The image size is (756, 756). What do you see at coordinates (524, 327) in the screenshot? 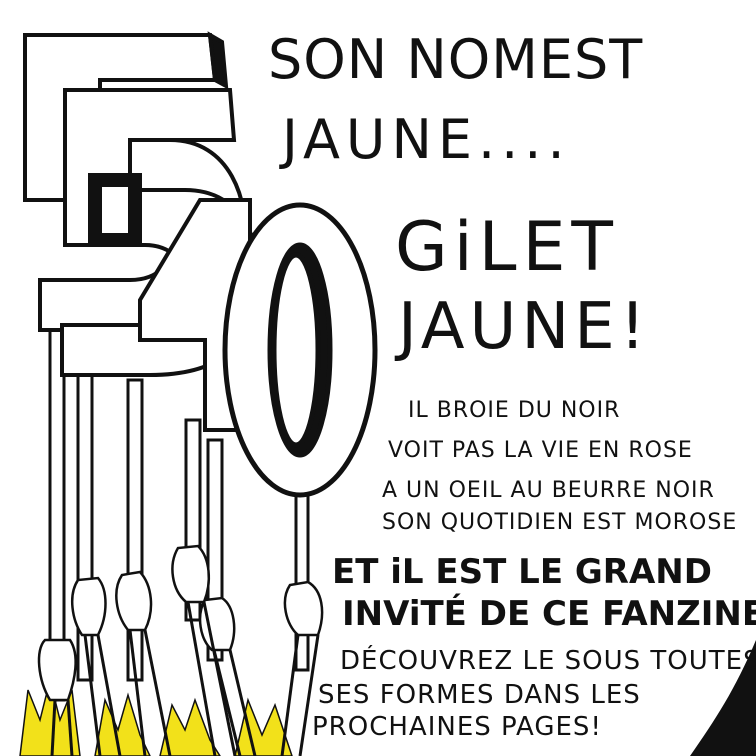
I see `headline-line4: JAUNE!` at bounding box center [524, 327].